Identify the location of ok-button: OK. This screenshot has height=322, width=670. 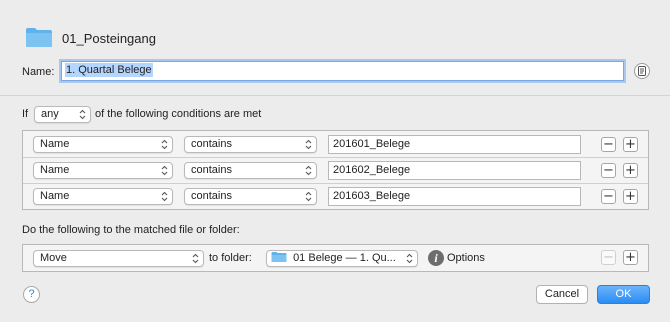
(623, 294).